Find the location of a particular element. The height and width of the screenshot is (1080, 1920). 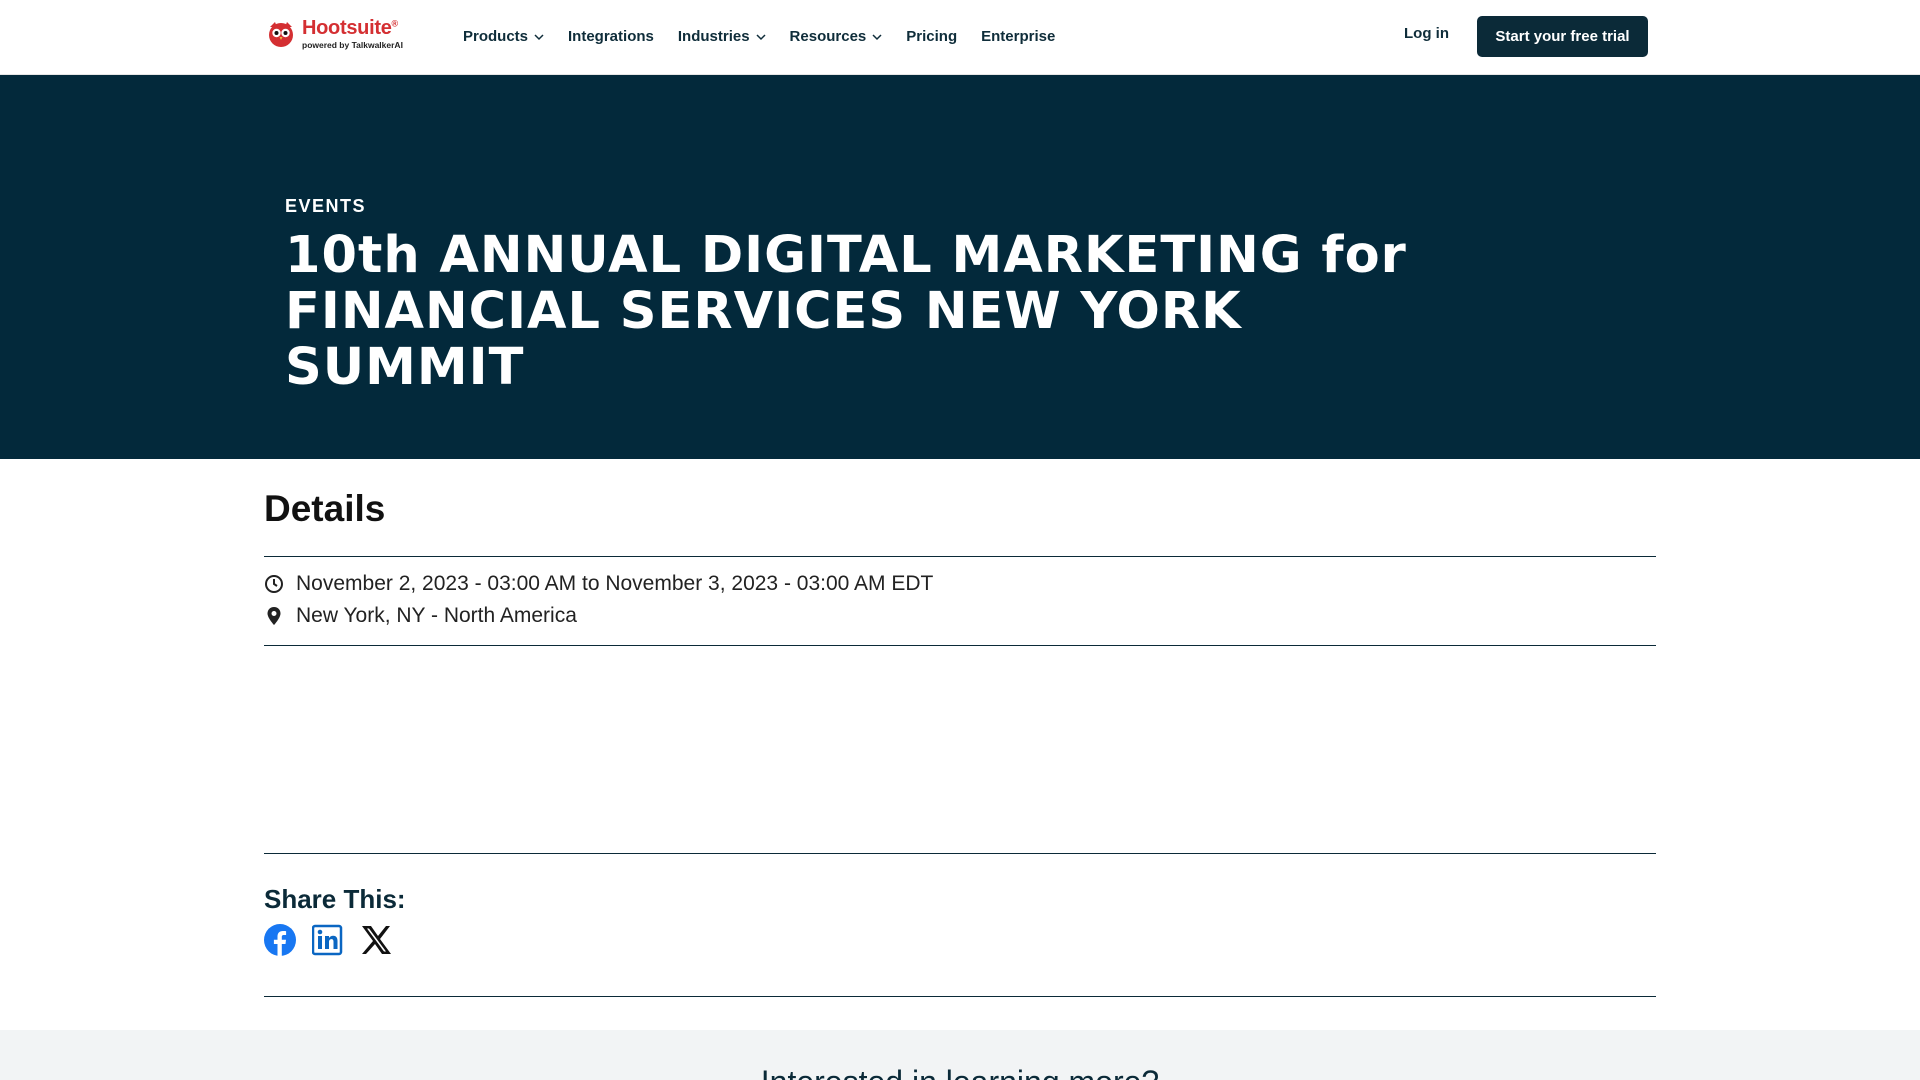

logo-name: Hootsuite® is located at coordinates (350, 28).